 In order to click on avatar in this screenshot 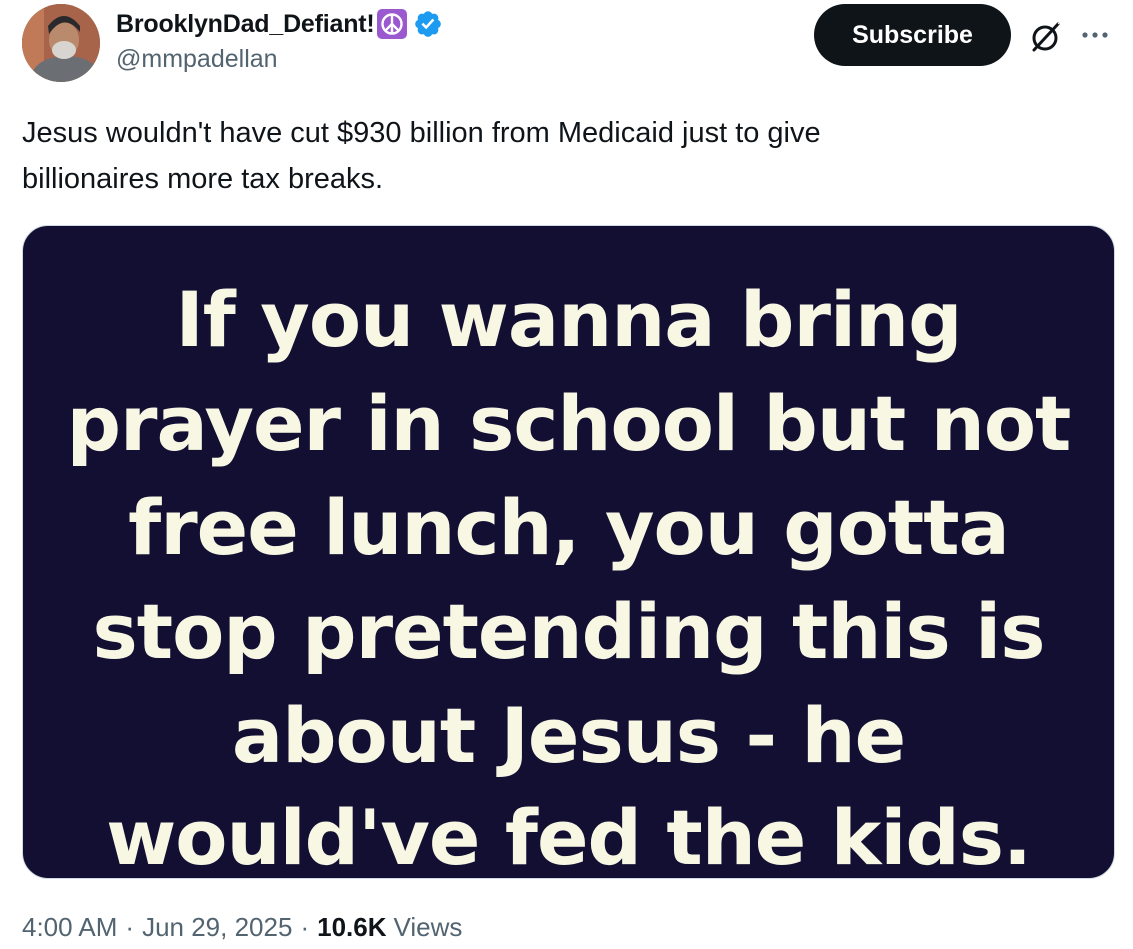, I will do `click(61, 43)`.